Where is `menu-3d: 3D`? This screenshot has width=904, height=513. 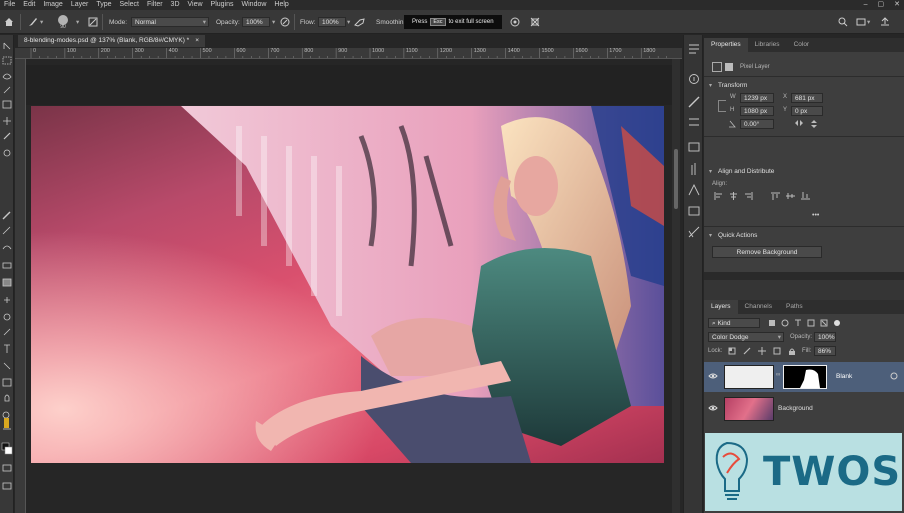
menu-3d: 3D is located at coordinates (175, 5).